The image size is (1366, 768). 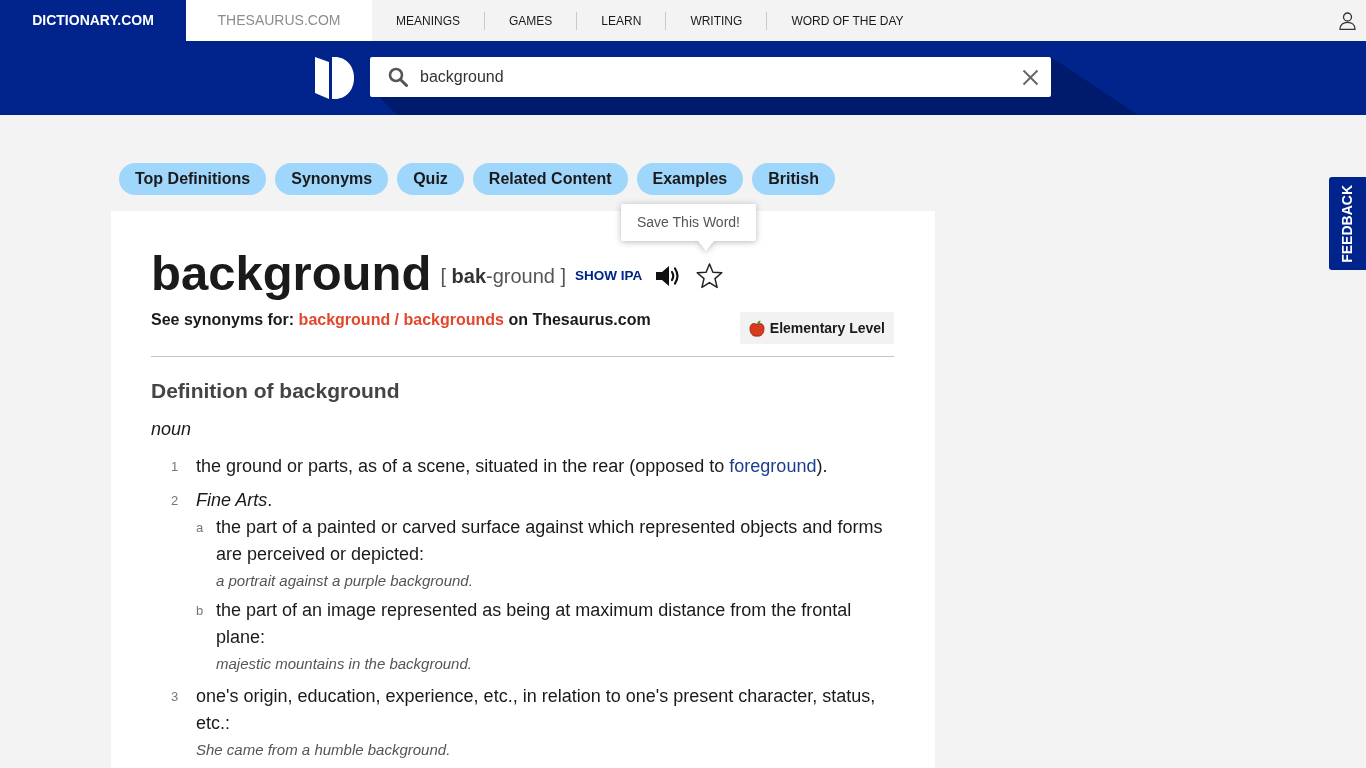 What do you see at coordinates (690, 179) in the screenshot?
I see `section-tab: Examples` at bounding box center [690, 179].